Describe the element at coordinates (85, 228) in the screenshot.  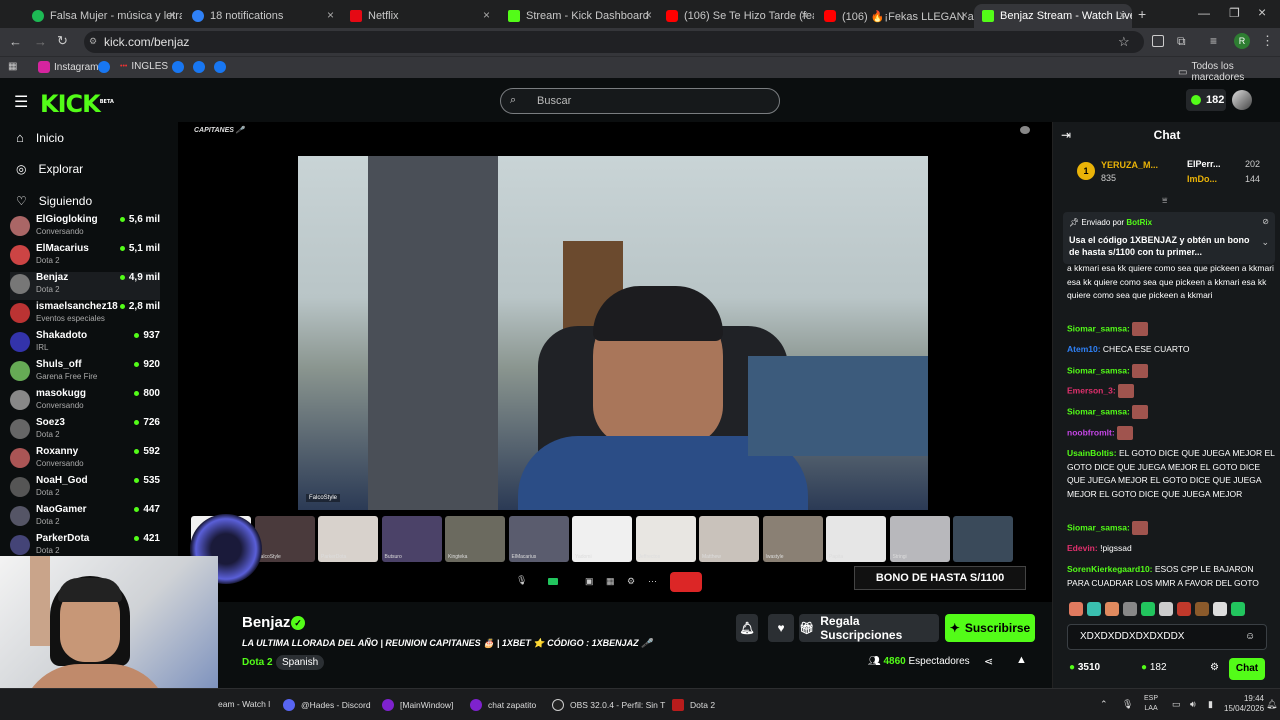
I see `sidebar-channel: ElGiogloking Conversando 5,6 mil` at that location.